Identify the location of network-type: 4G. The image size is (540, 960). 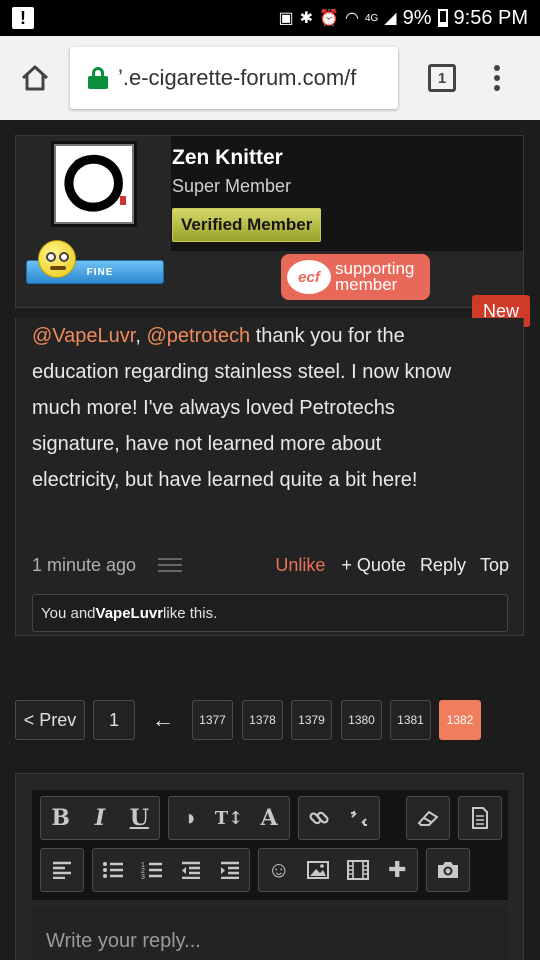
(371, 18).